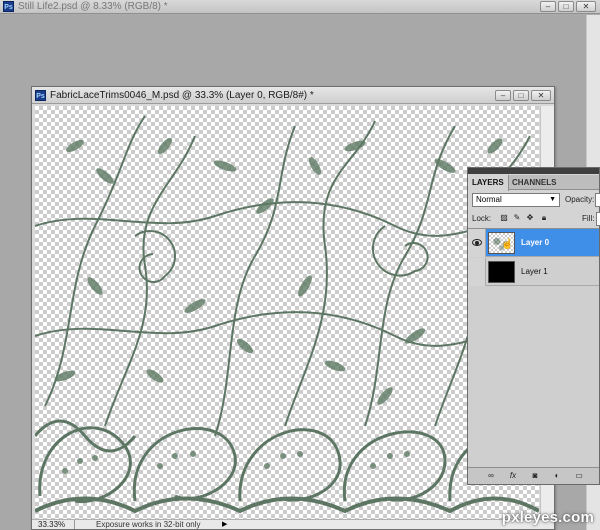 Image resolution: width=600 pixels, height=530 pixels. Describe the element at coordinates (566, 6) in the screenshot. I see `outer-restore-button: □` at that location.